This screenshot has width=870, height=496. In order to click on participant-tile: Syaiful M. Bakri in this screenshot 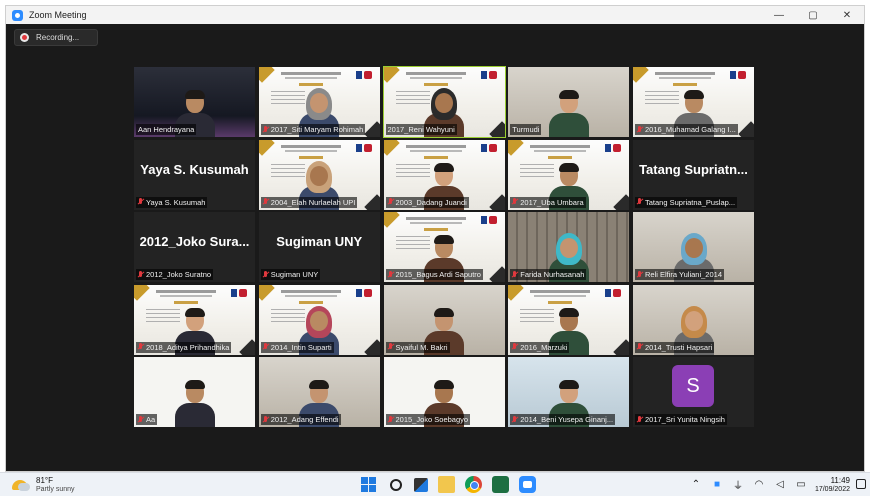, I will do `click(444, 319)`.